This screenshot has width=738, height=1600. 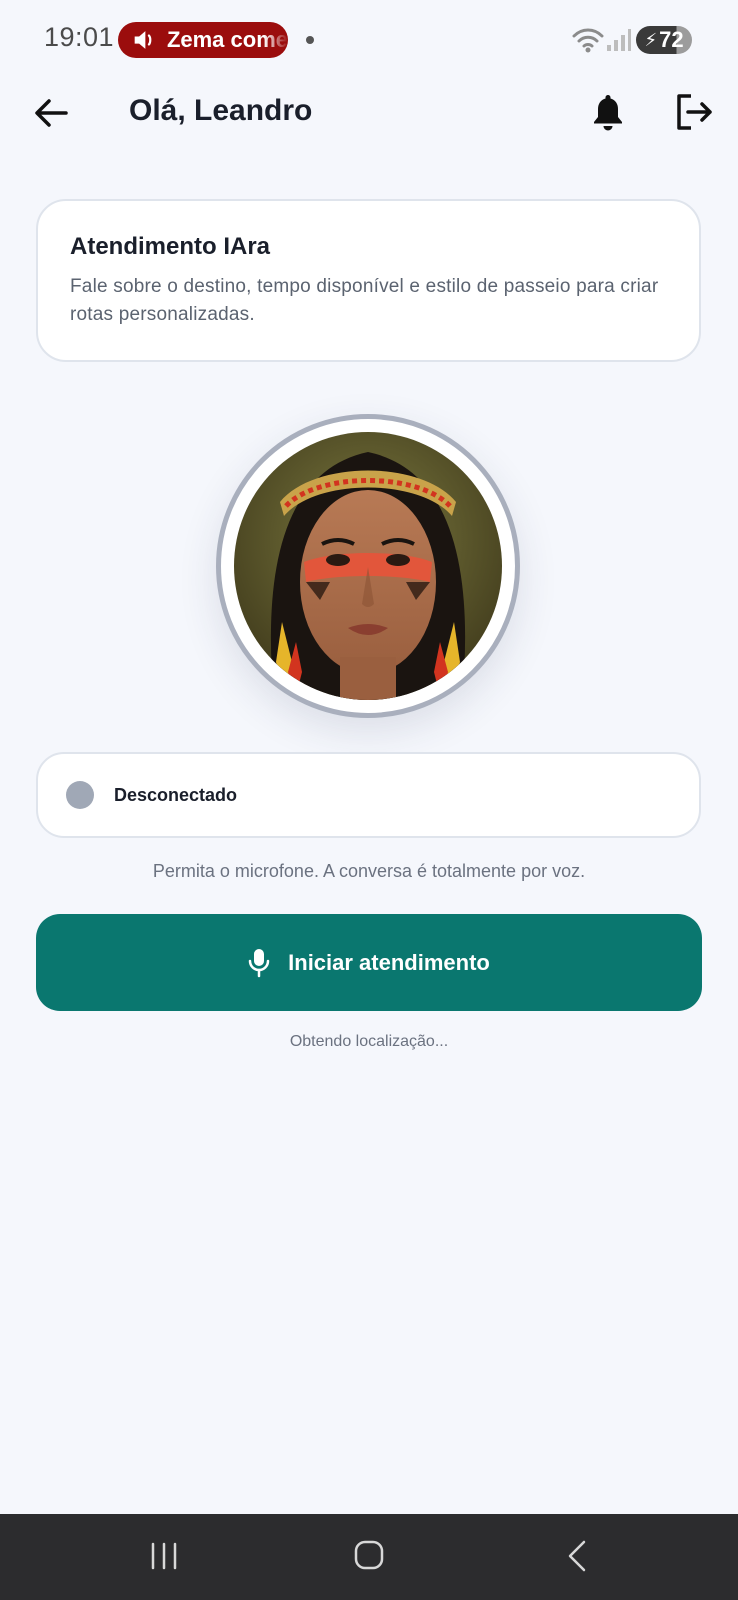 What do you see at coordinates (227, 39) in the screenshot?
I see `media-label: Zema come` at bounding box center [227, 39].